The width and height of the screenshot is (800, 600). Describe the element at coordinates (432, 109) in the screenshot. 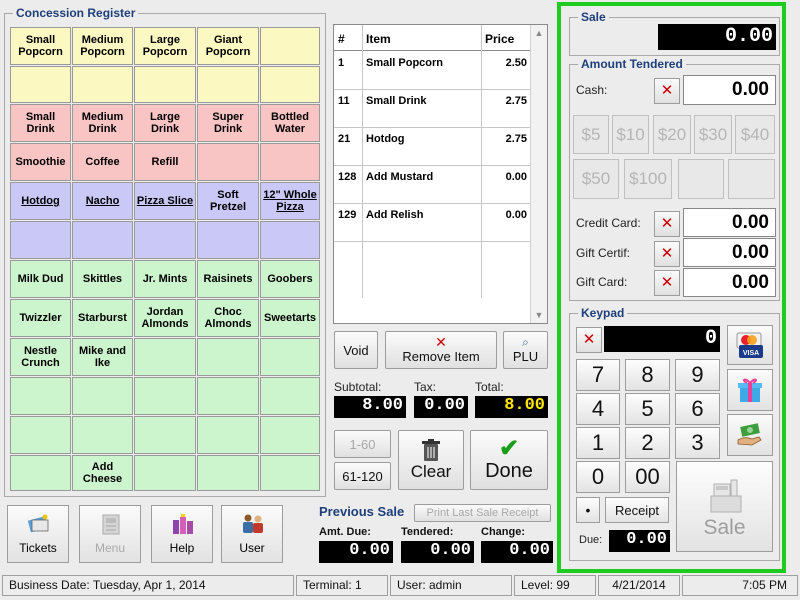

I see `table-row: 11 Small Drink 2.75` at that location.